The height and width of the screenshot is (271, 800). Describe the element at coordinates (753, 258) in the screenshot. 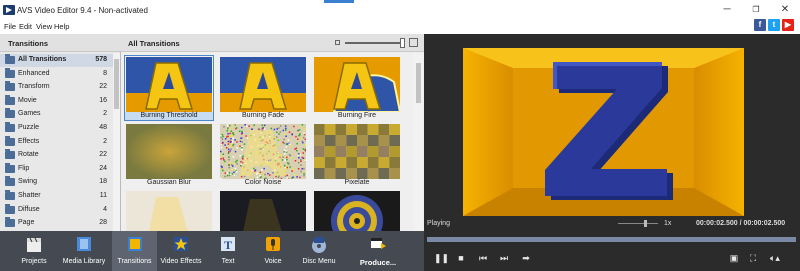

I see `fullscreen-icon: ⛶` at that location.